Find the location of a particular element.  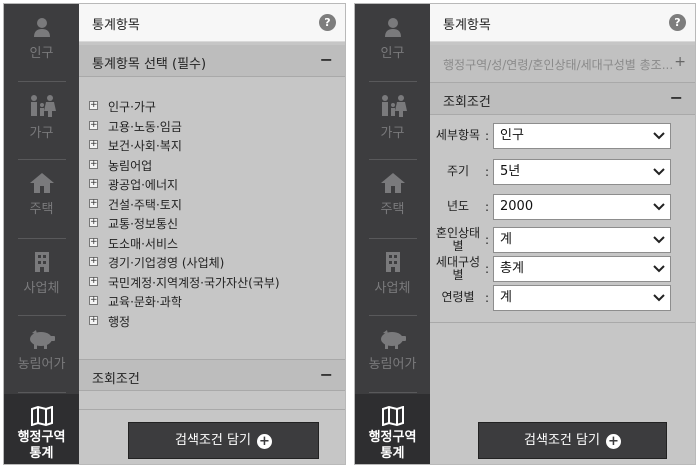

tree-item: + 국민계정·지역계정·국가자산(국부) is located at coordinates (184, 284).